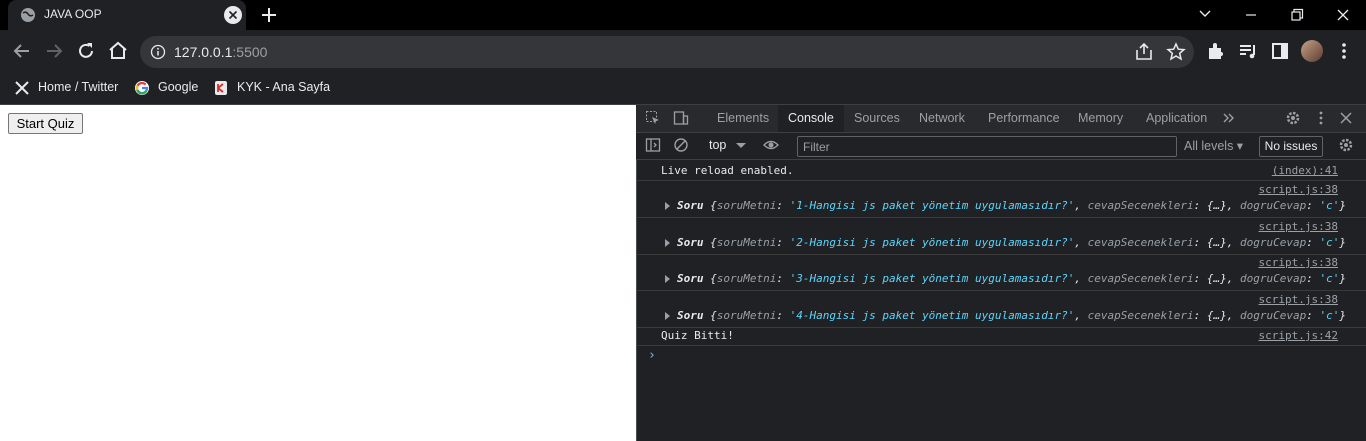  Describe the element at coordinates (653, 118) in the screenshot. I see `inspect-element-icon` at that location.